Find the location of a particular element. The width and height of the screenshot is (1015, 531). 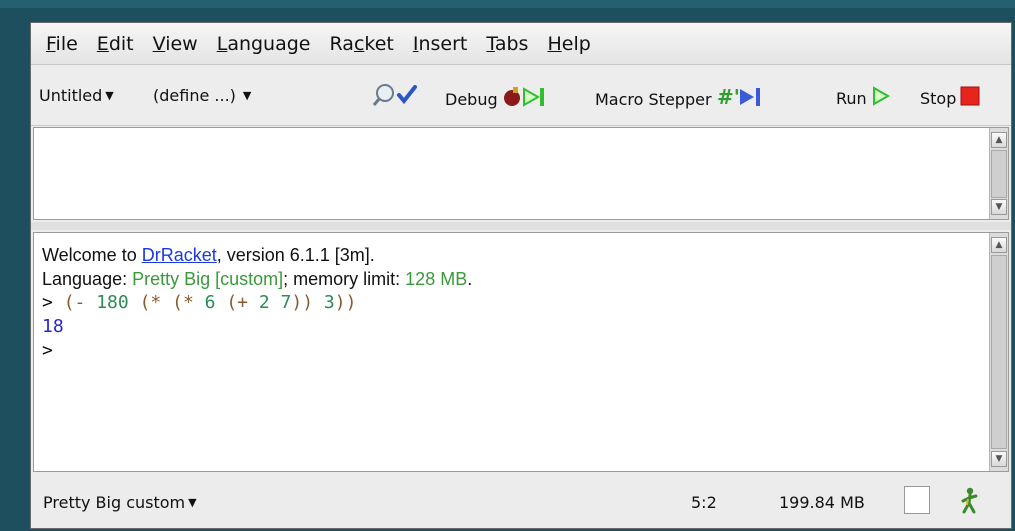

menu-view: View is located at coordinates (175, 44).